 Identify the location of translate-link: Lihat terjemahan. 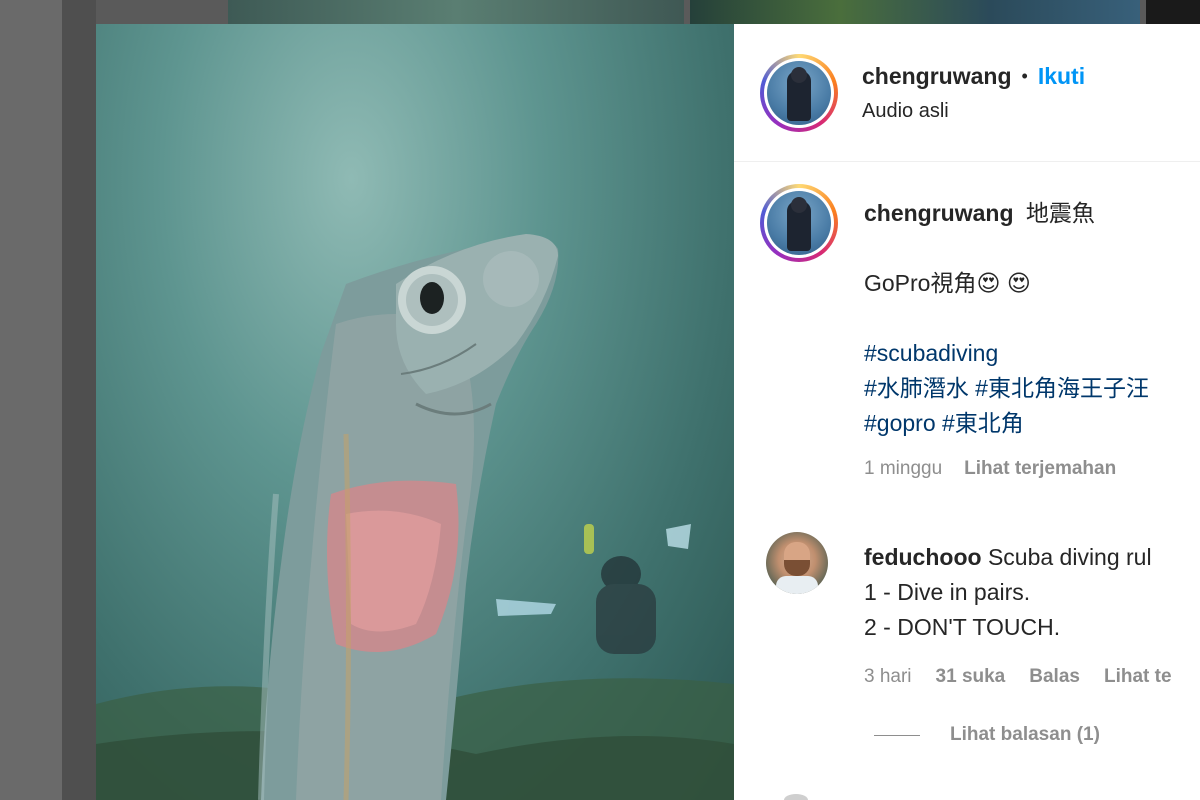
(1040, 468).